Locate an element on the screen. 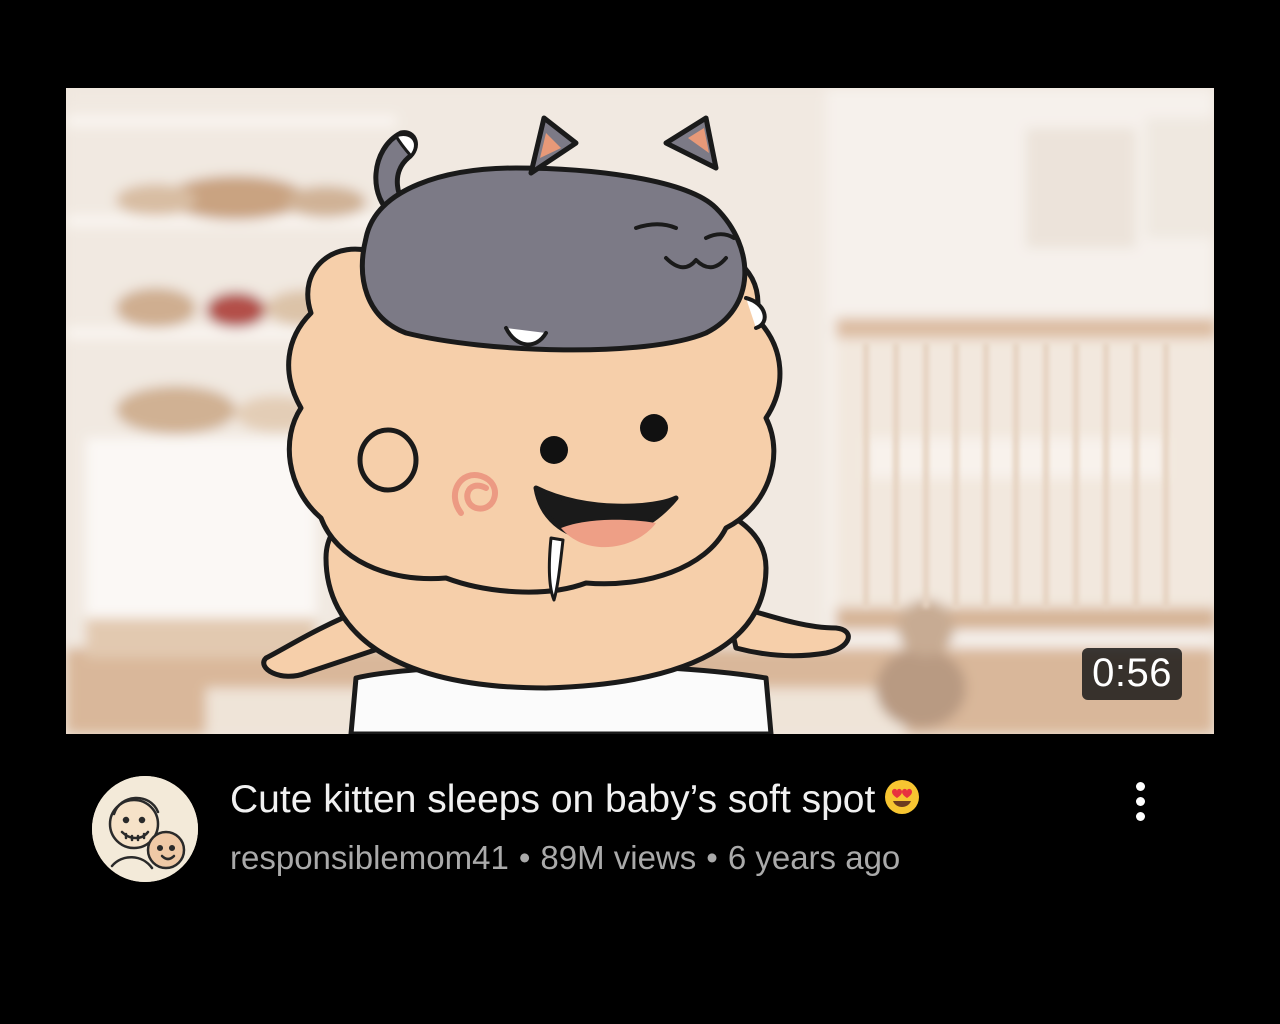 This screenshot has height=1024, width=1280. avatar-illustration is located at coordinates (145, 829).